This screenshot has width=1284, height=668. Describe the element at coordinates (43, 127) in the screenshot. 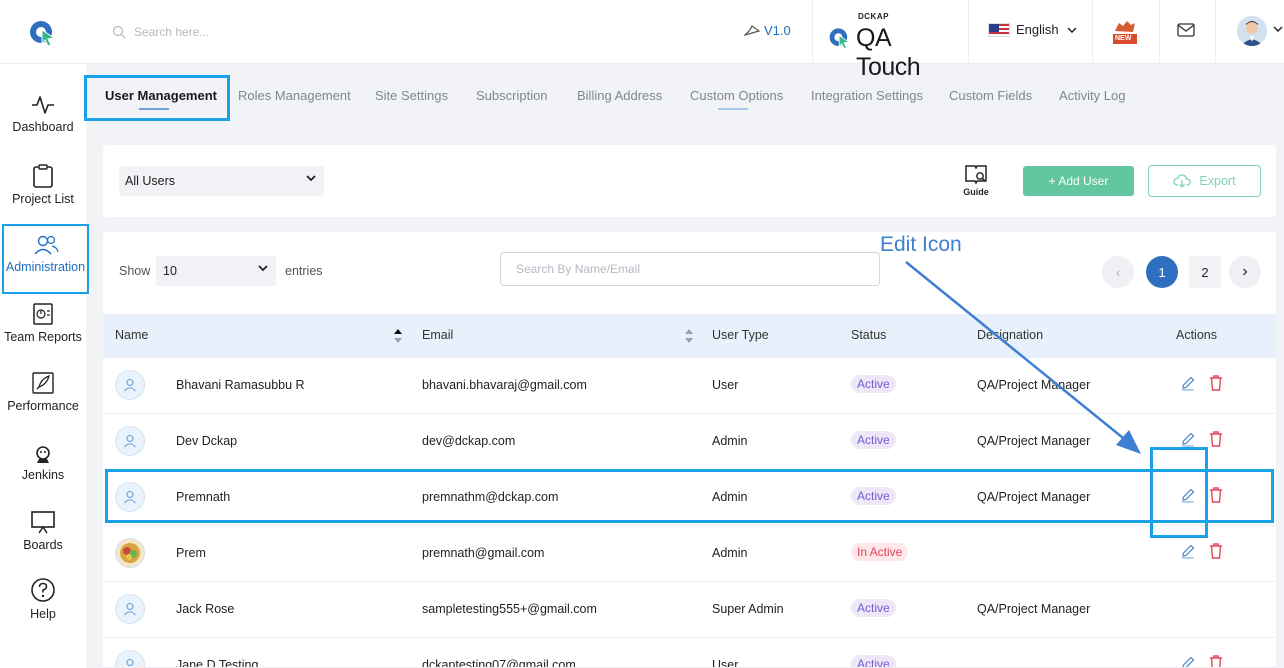

I see `sidebar-item-label: Dashboard` at that location.